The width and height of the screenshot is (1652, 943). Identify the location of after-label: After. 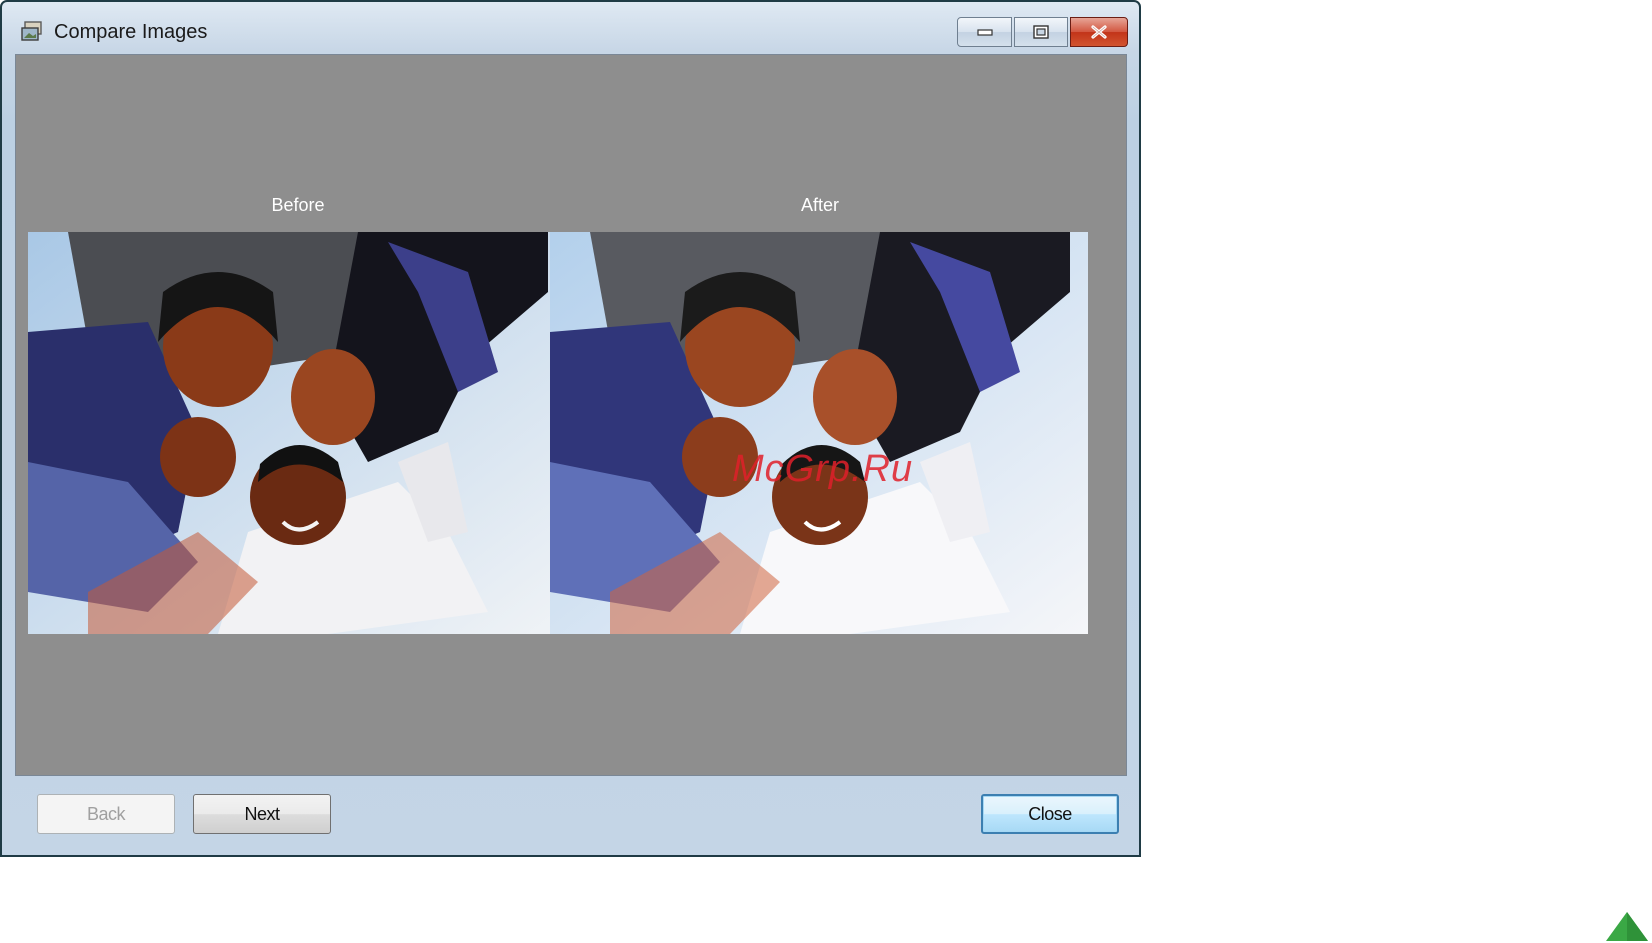
(819, 205).